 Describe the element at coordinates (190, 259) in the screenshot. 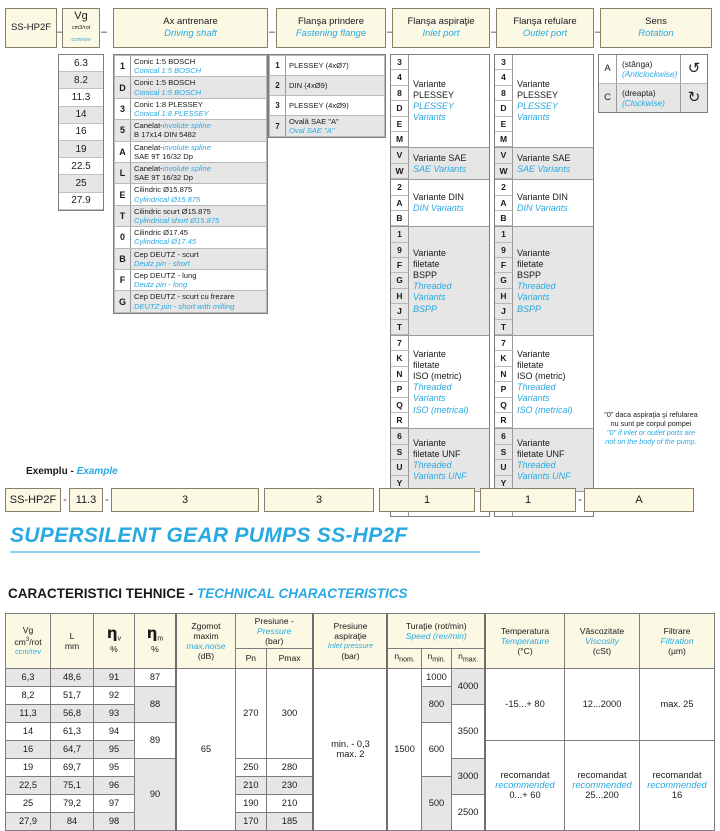

I see `driving-shaft-row: B Cep DEUTZ - scurt Deutz pin - short` at that location.